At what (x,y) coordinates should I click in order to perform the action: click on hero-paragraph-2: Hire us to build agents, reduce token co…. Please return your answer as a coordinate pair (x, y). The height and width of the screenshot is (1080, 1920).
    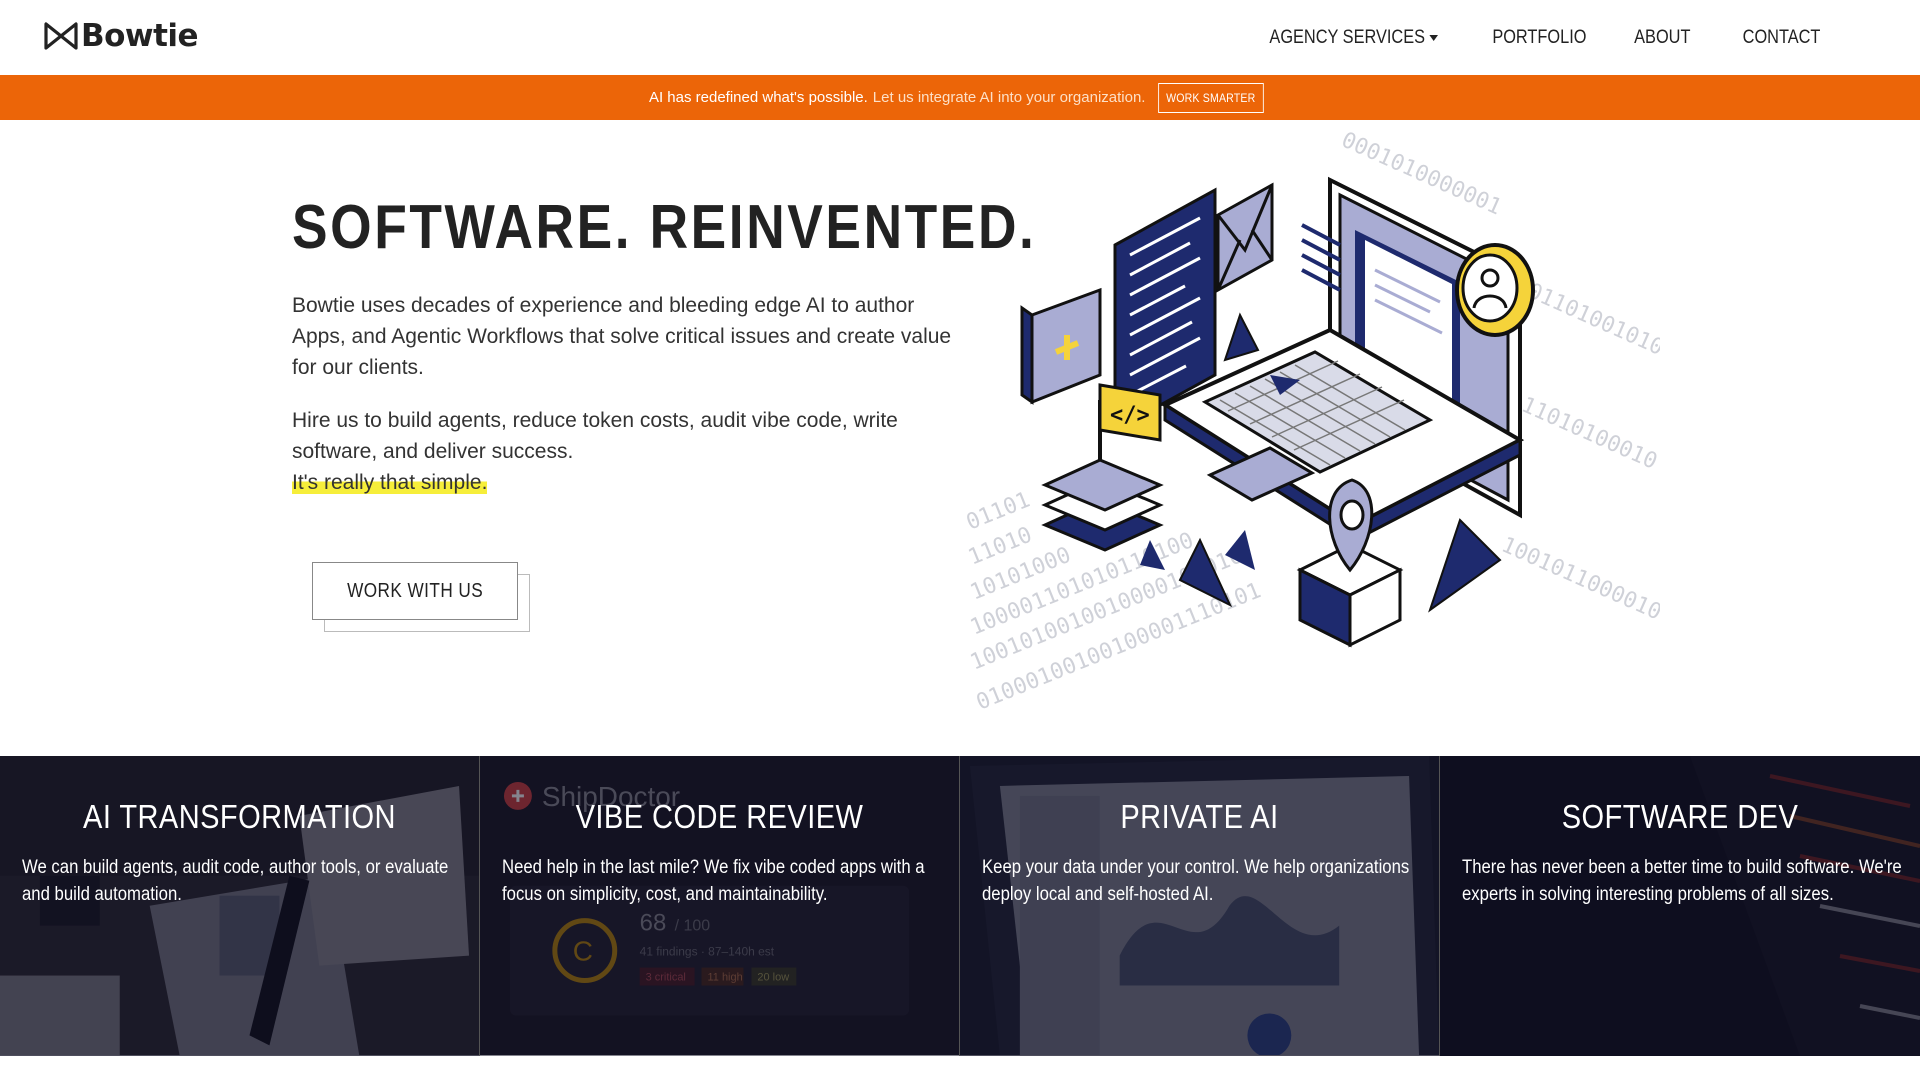
    Looking at the image, I should click on (622, 451).